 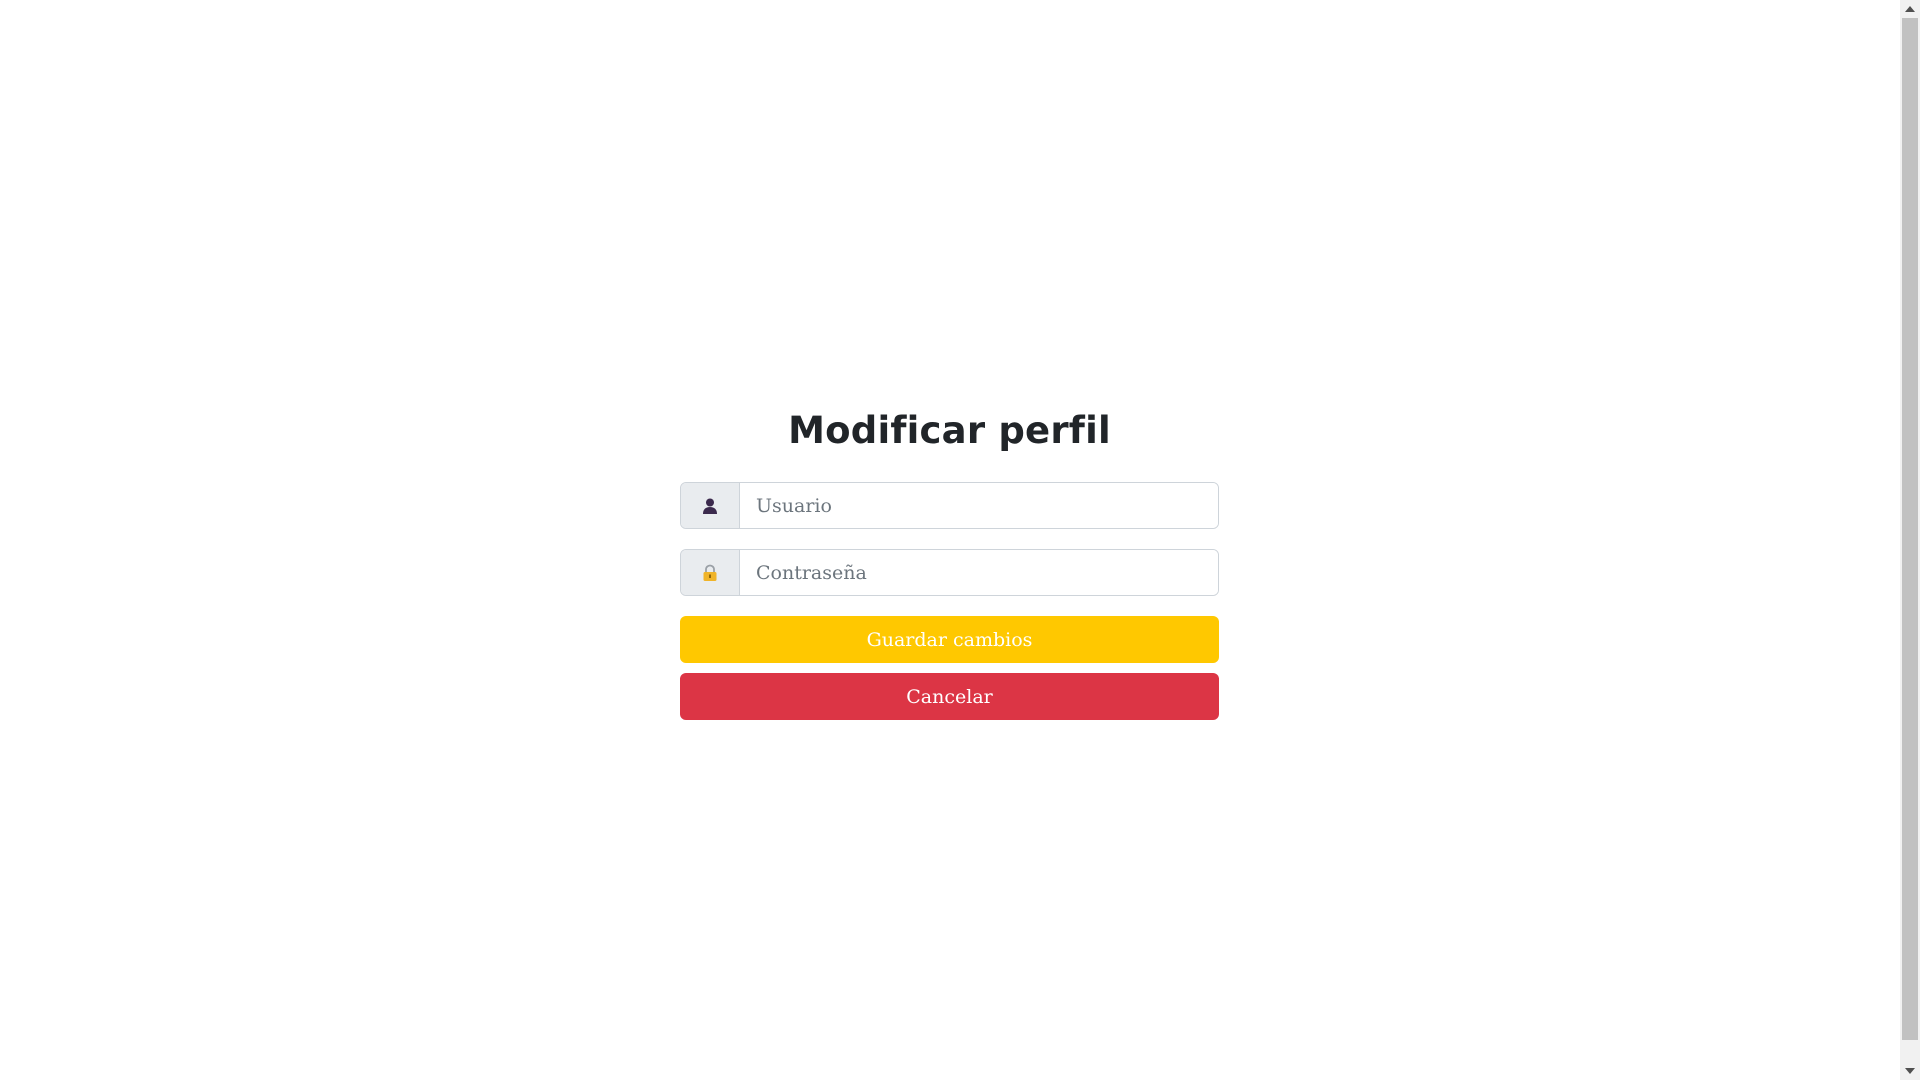 I want to click on username-input-group, so click(x=949, y=505).